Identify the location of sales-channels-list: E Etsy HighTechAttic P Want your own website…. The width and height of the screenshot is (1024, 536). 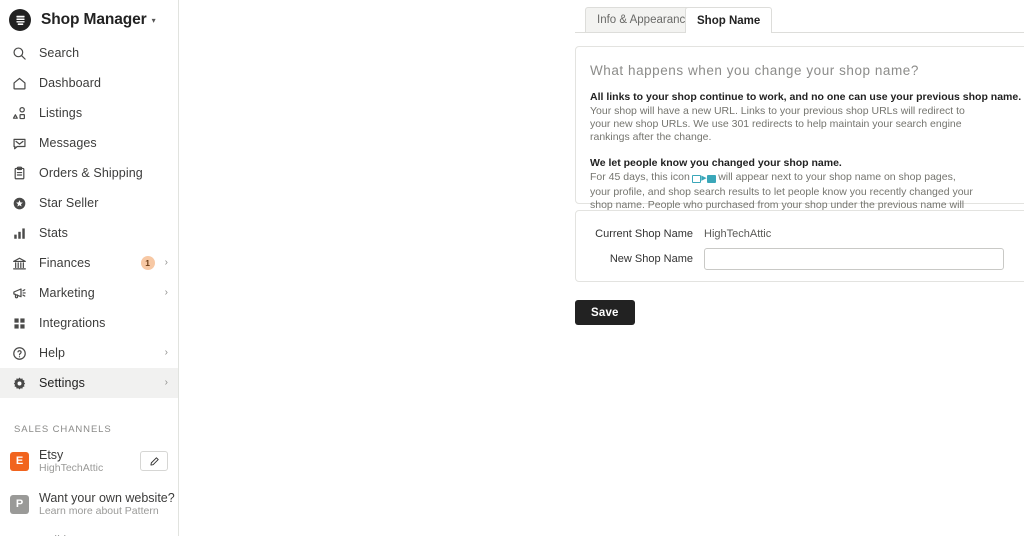
(89, 490).